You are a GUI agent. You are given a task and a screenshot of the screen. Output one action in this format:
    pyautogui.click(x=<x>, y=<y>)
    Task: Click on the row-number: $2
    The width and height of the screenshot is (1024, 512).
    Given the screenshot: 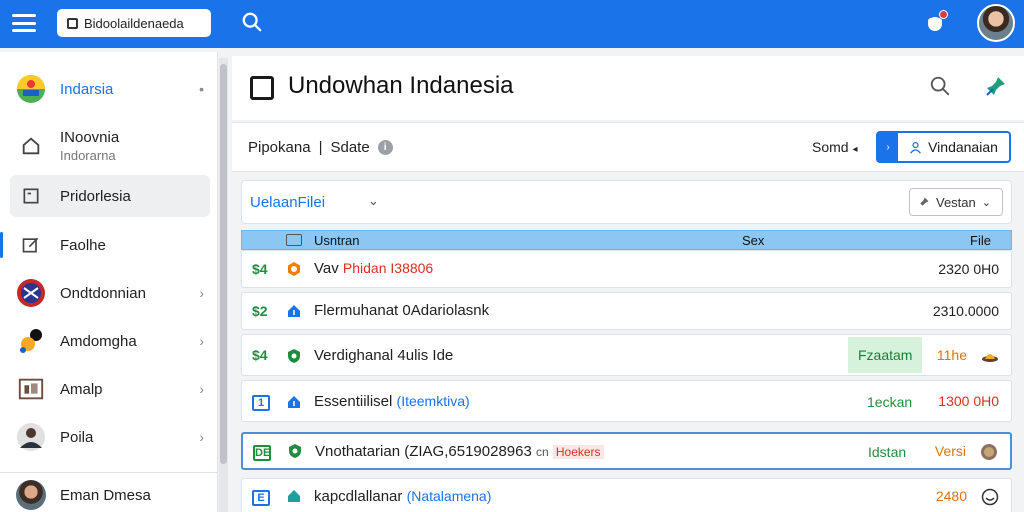 What is the action you would take?
    pyautogui.click(x=260, y=311)
    